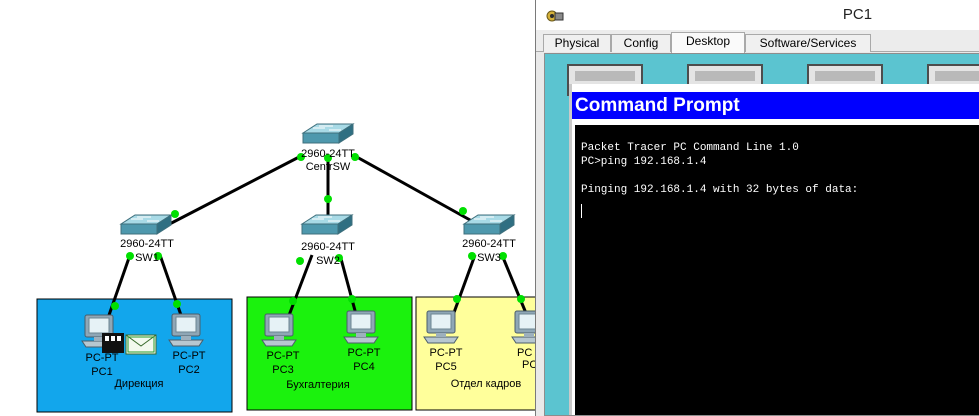 The width and height of the screenshot is (979, 416). What do you see at coordinates (808, 43) in the screenshot?
I see `tab-software-services: Software/Services` at bounding box center [808, 43].